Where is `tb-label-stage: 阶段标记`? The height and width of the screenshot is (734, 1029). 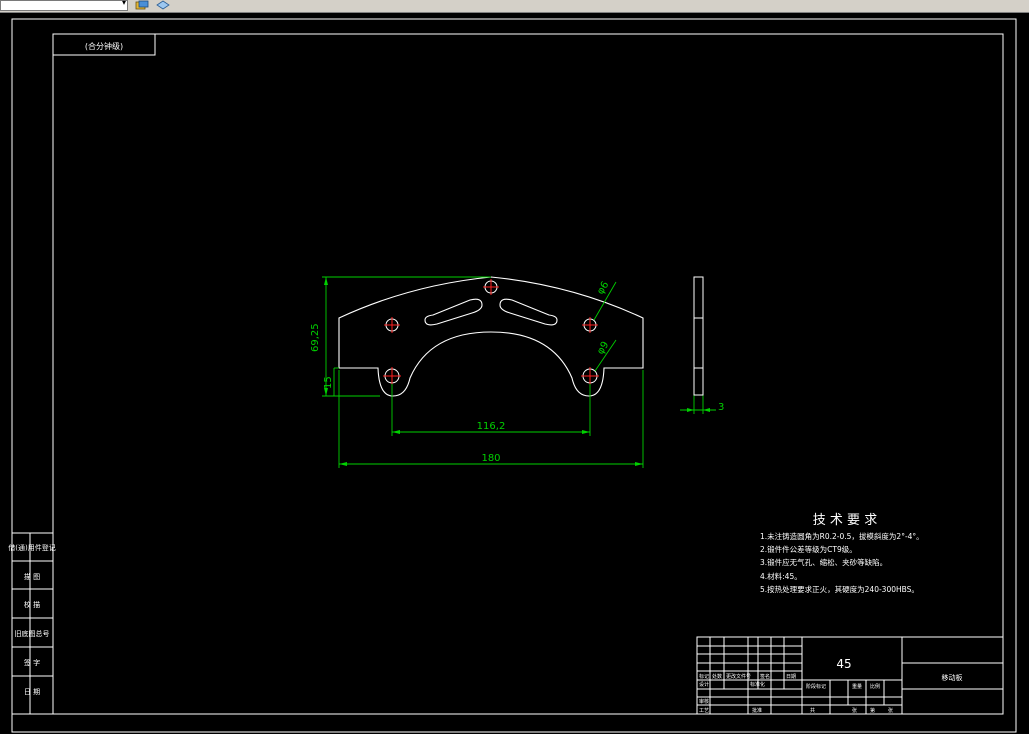
tb-label-stage: 阶段标记 is located at coordinates (816, 686).